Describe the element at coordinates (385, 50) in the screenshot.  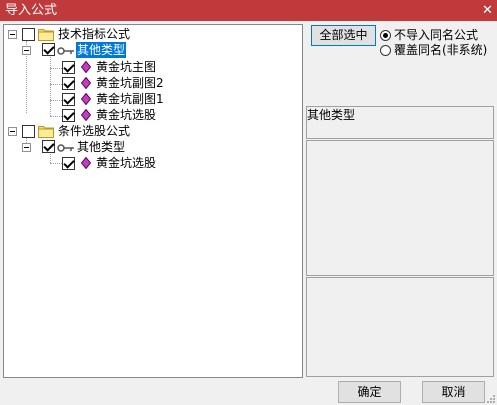
I see `overwrite-radio` at that location.